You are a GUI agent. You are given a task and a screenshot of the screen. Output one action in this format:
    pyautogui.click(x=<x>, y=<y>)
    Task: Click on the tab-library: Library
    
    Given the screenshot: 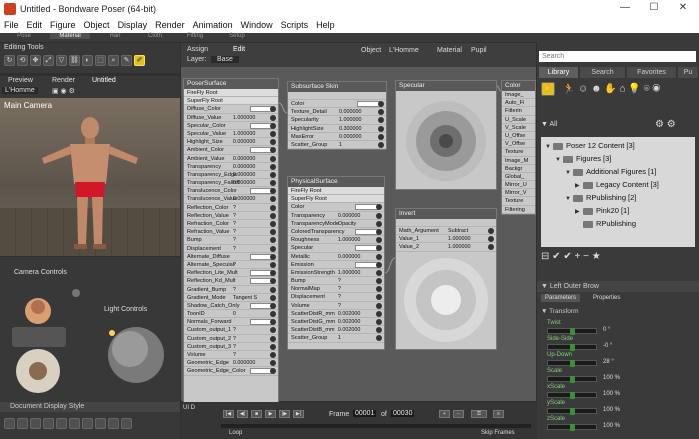 What is the action you would take?
    pyautogui.click(x=559, y=72)
    